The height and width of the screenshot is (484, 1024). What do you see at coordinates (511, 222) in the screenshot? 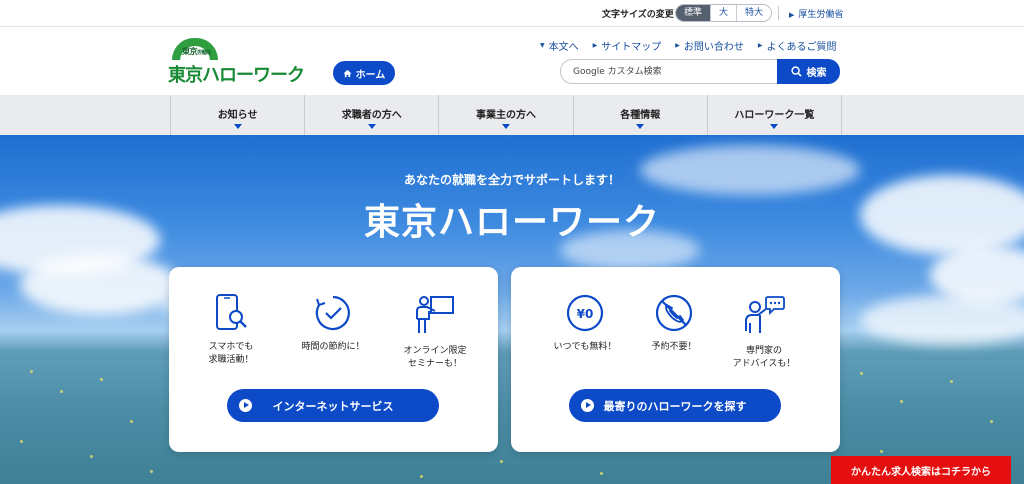
I see `hero-title: 東京ハローワーク` at bounding box center [511, 222].